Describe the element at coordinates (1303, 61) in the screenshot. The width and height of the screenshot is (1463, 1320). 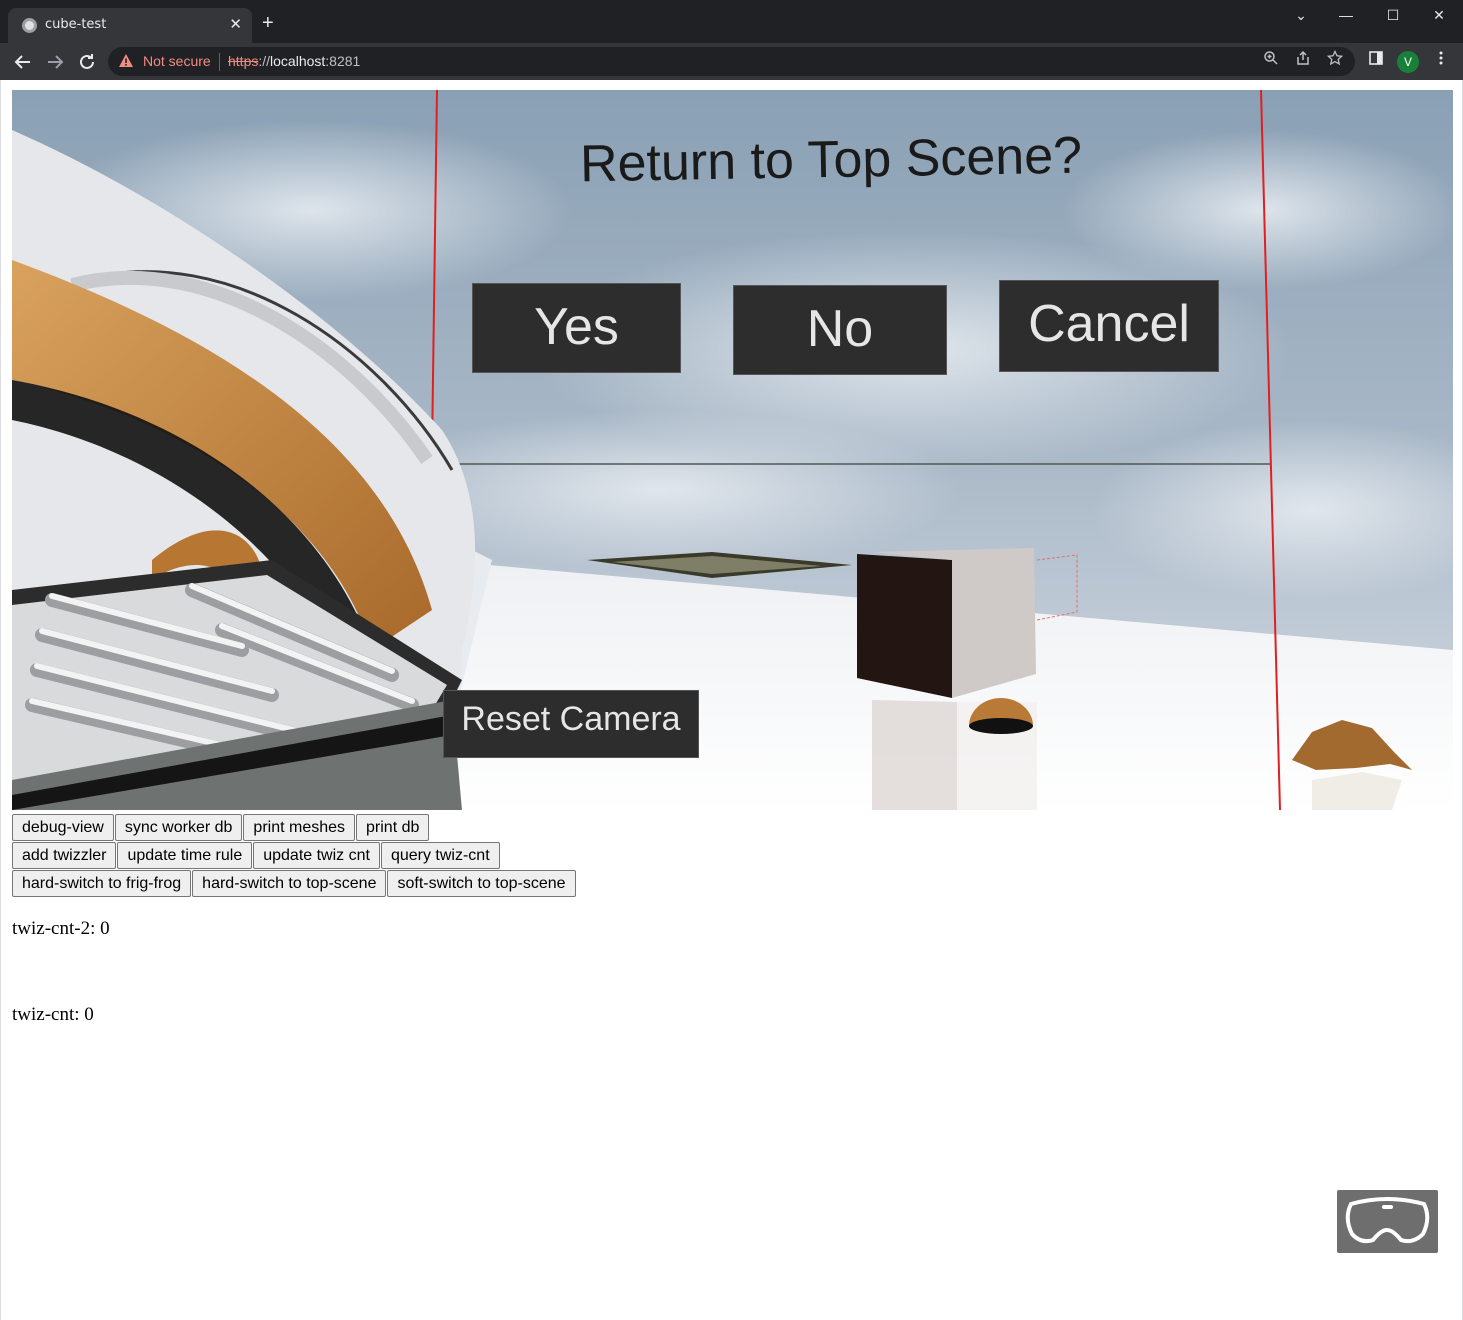
I see `share-icon` at that location.